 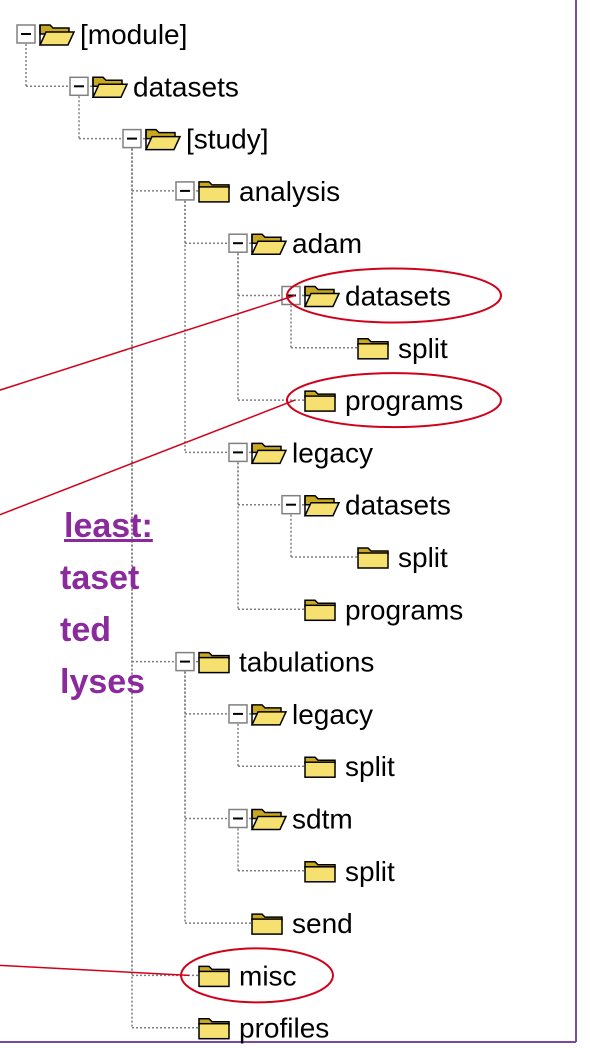 What do you see at coordinates (268, 975) in the screenshot?
I see `tree-node-label: misc` at bounding box center [268, 975].